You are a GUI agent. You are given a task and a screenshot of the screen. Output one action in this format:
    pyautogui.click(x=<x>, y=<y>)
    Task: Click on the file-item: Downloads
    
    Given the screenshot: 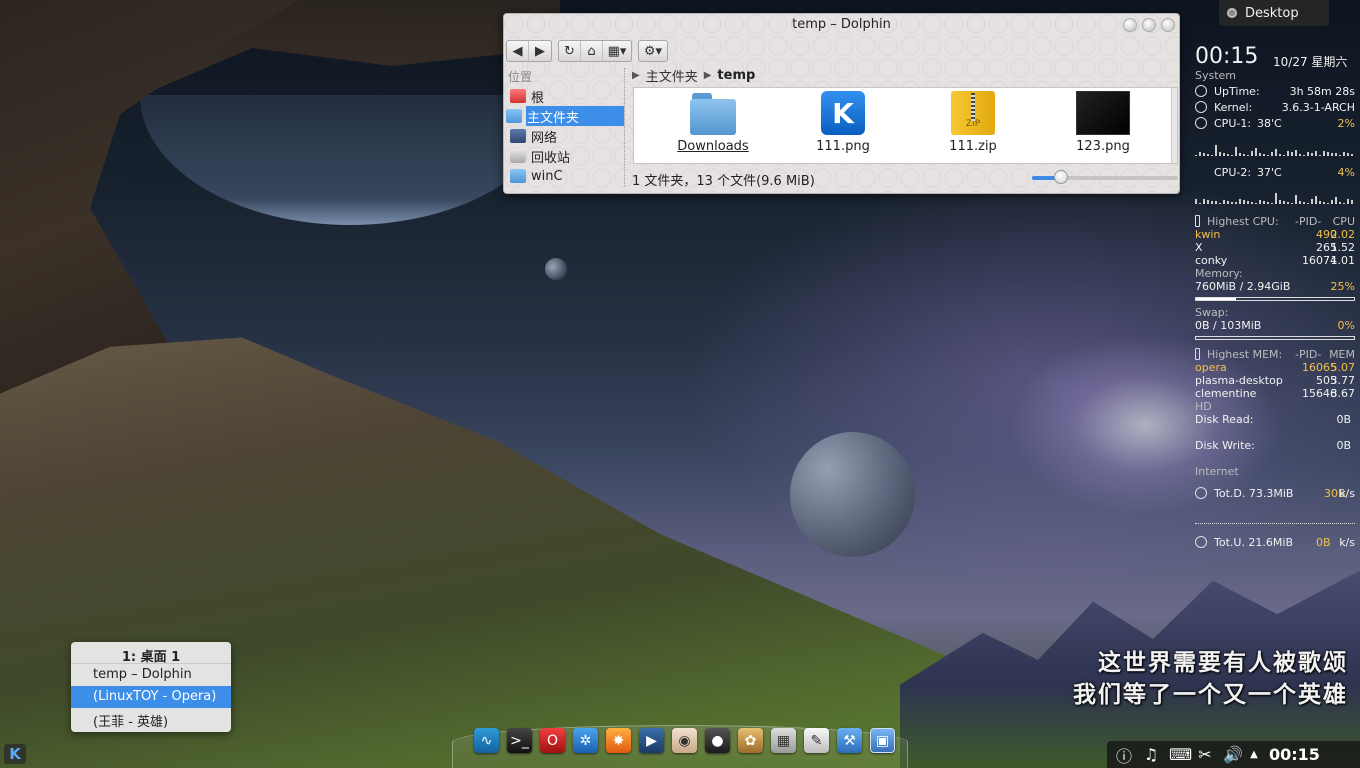 What is the action you would take?
    pyautogui.click(x=713, y=125)
    